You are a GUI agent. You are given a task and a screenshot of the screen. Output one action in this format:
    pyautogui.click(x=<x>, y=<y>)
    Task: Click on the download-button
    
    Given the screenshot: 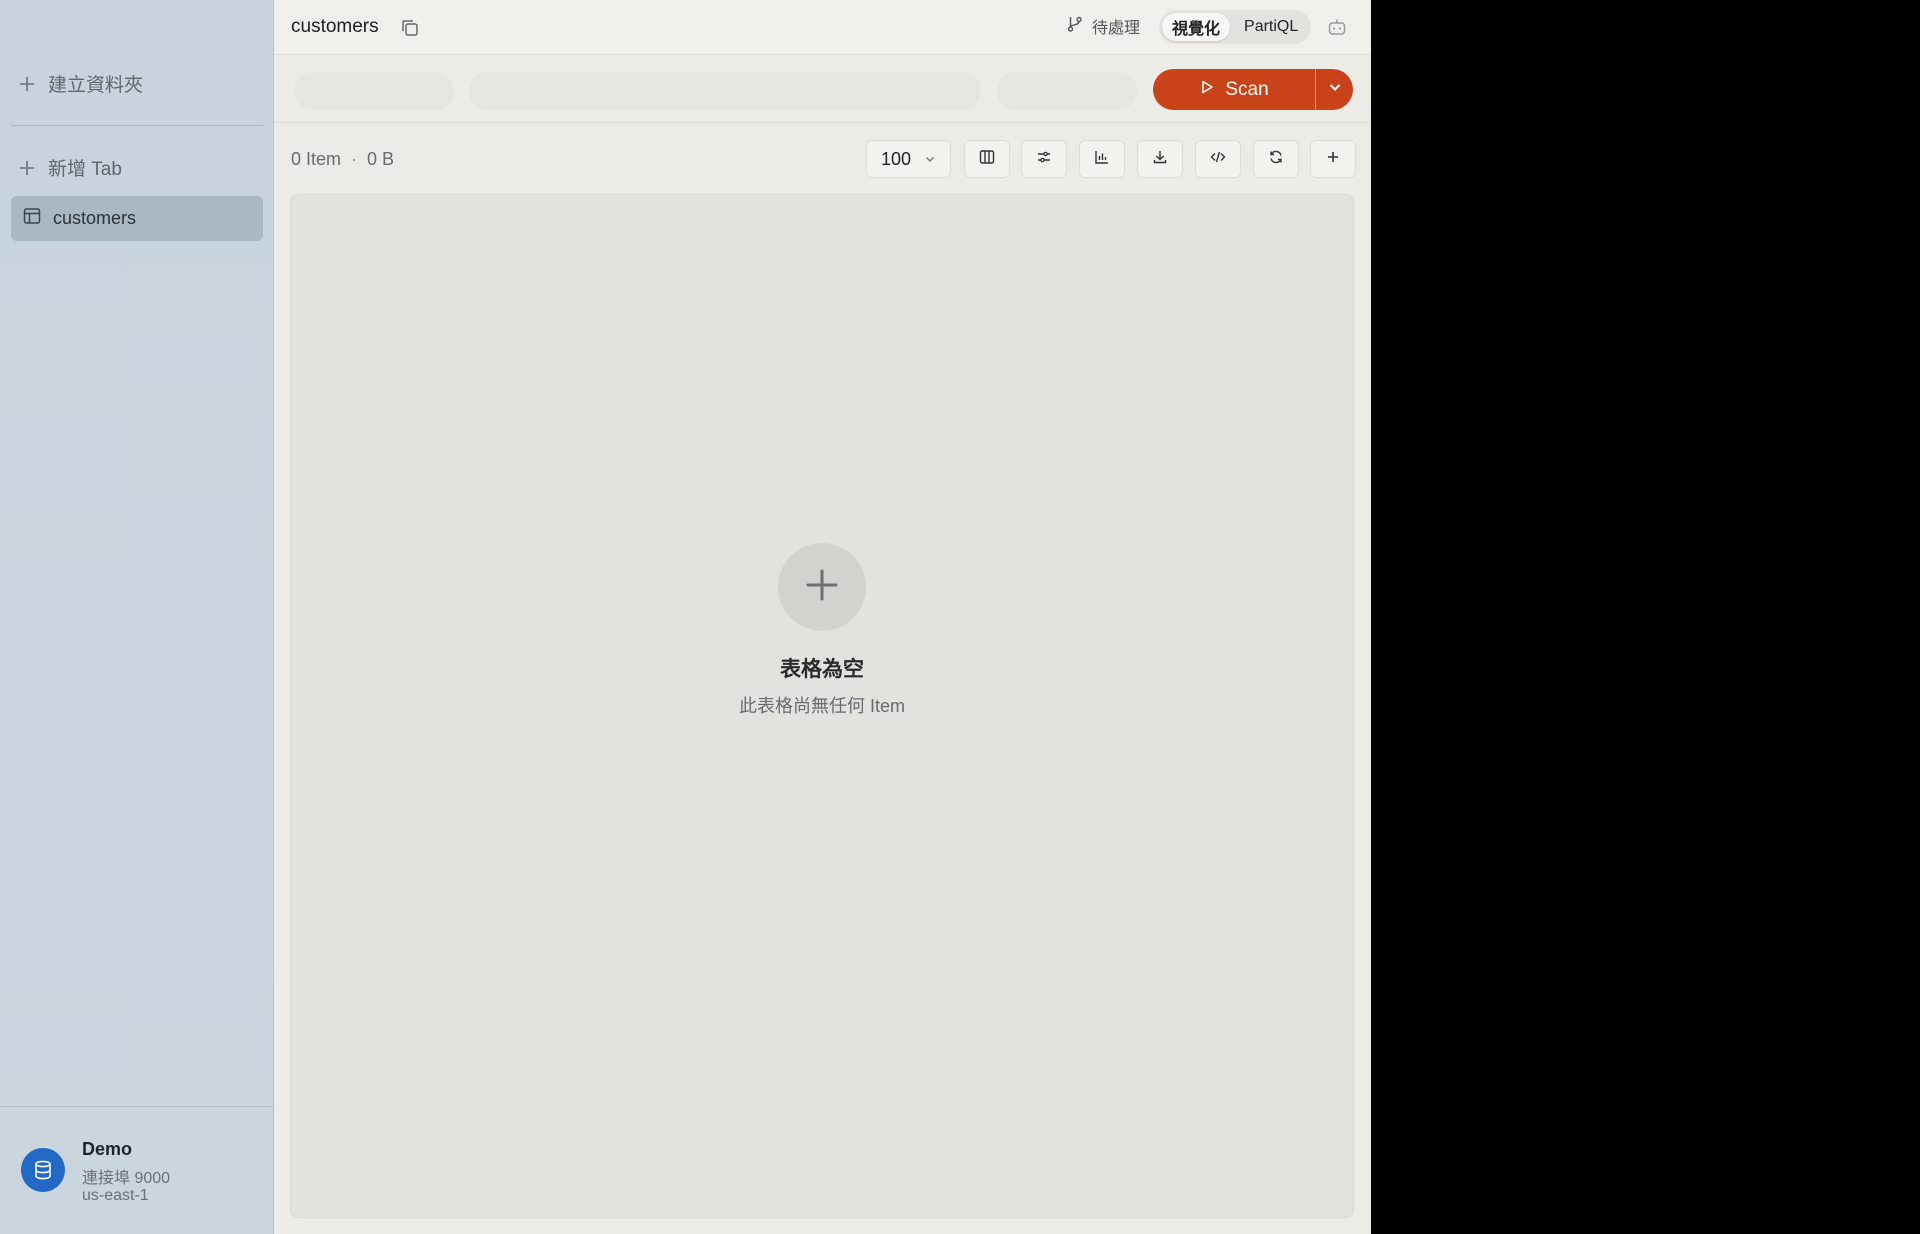 What is the action you would take?
    pyautogui.click(x=1160, y=159)
    